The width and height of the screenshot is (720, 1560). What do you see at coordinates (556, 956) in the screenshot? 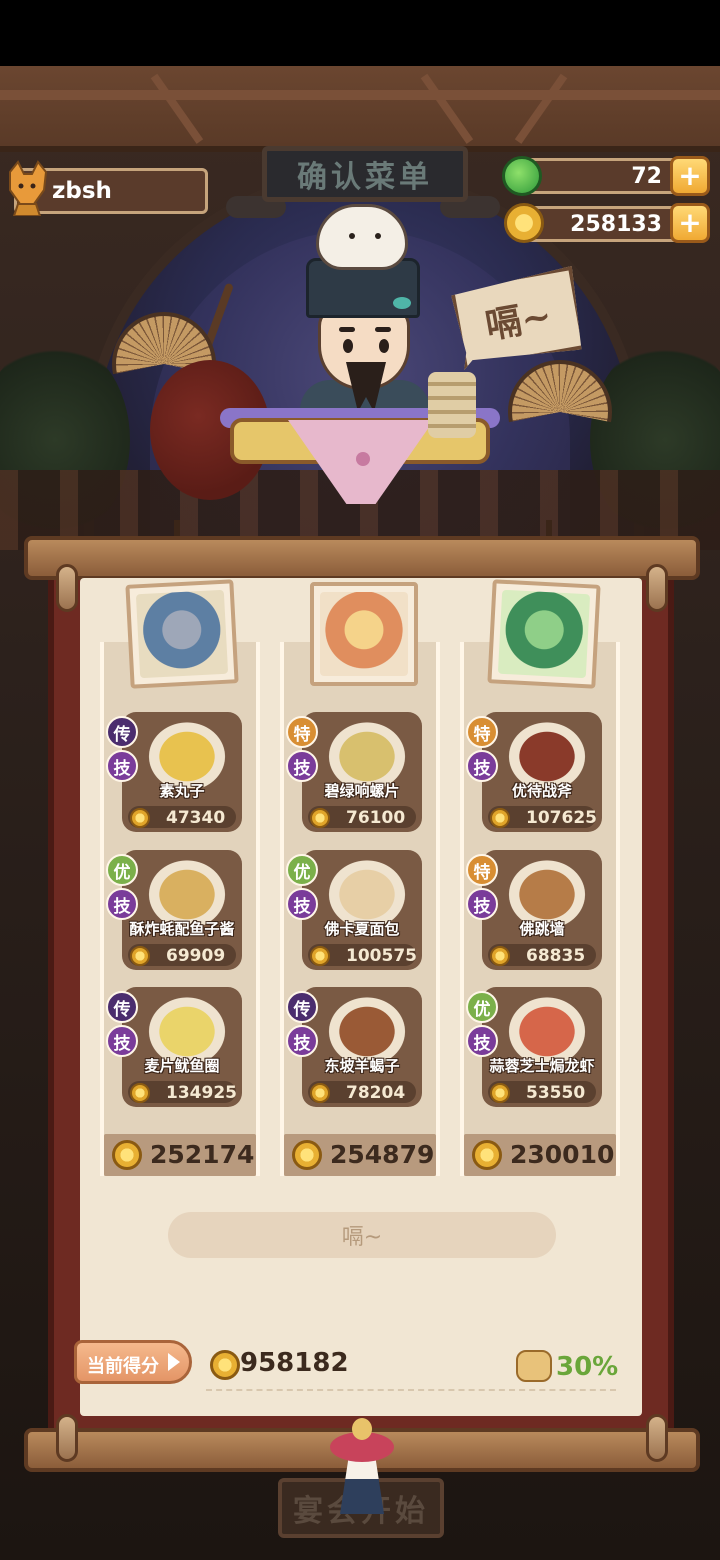
I see `dish-price: 68835` at bounding box center [556, 956].